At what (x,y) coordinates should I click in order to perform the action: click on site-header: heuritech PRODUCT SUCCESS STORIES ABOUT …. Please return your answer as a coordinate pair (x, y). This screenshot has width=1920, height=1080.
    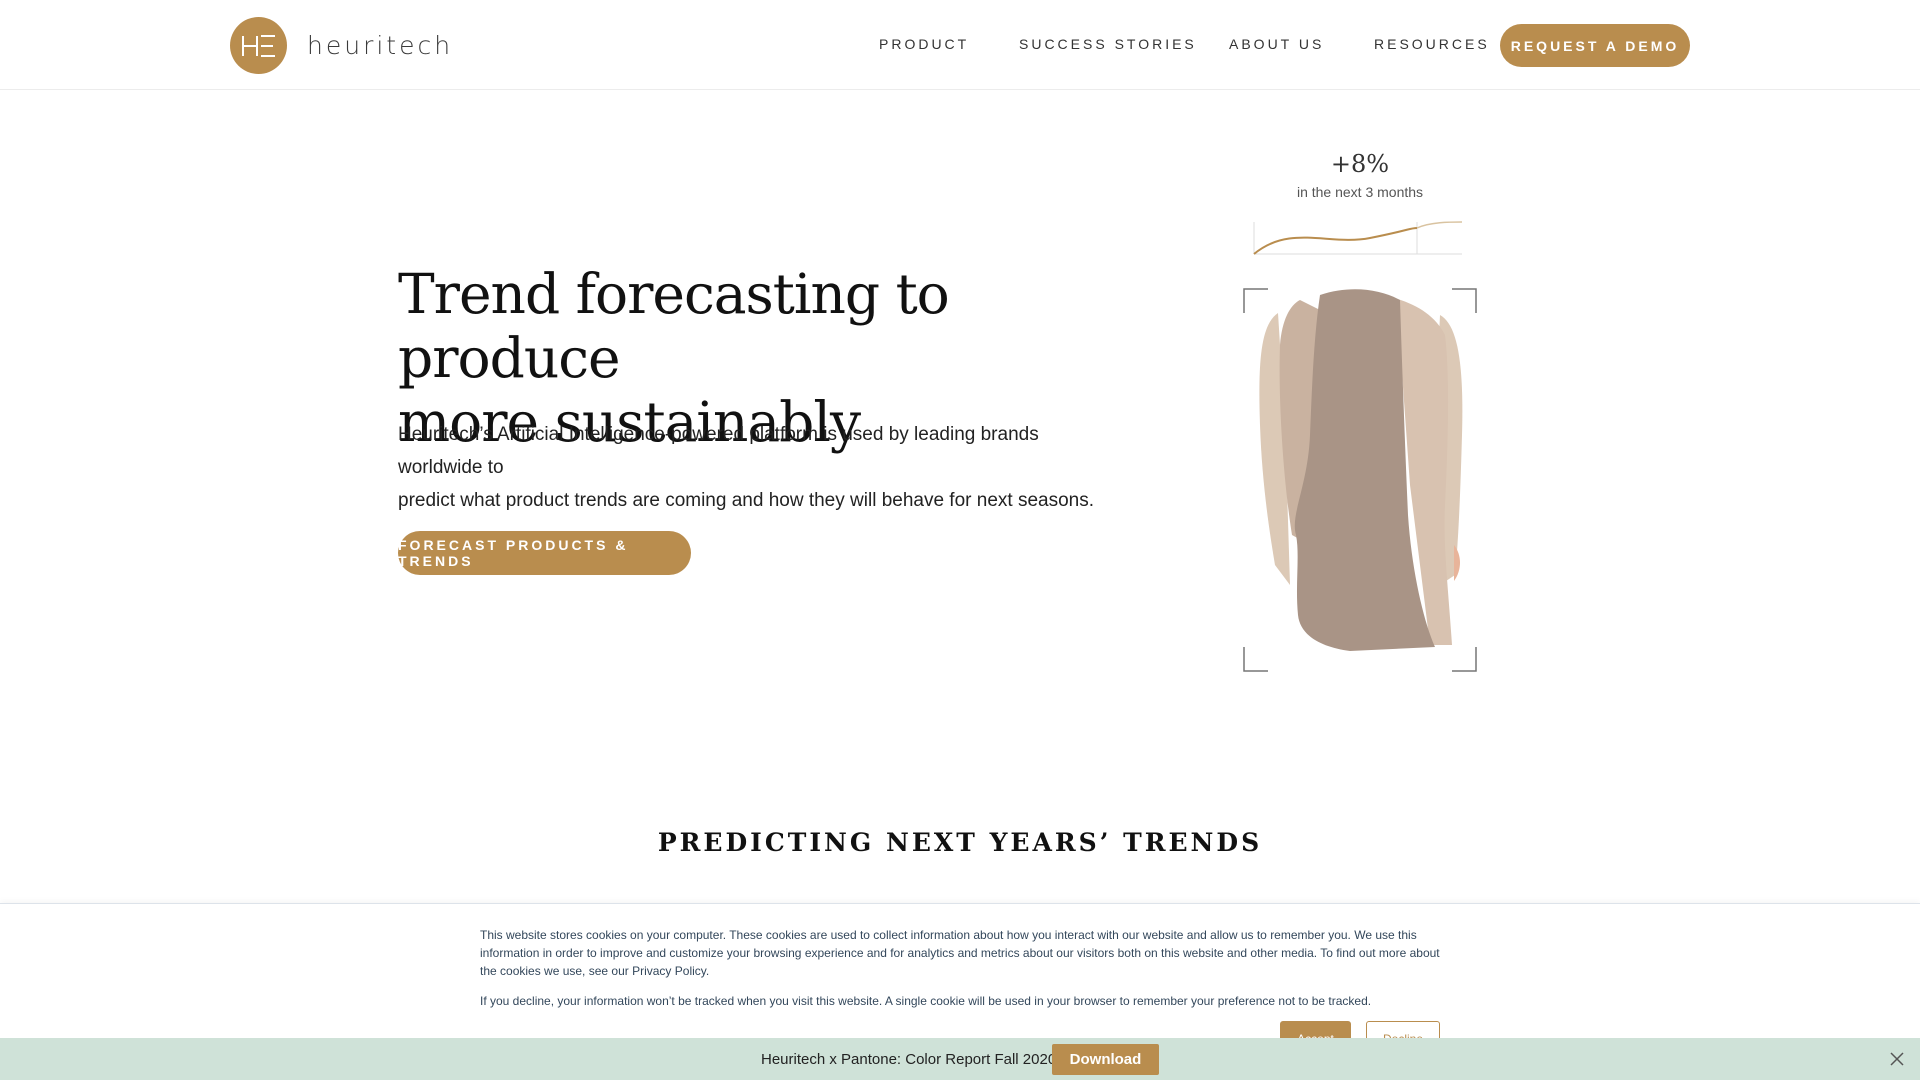
    Looking at the image, I should click on (960, 45).